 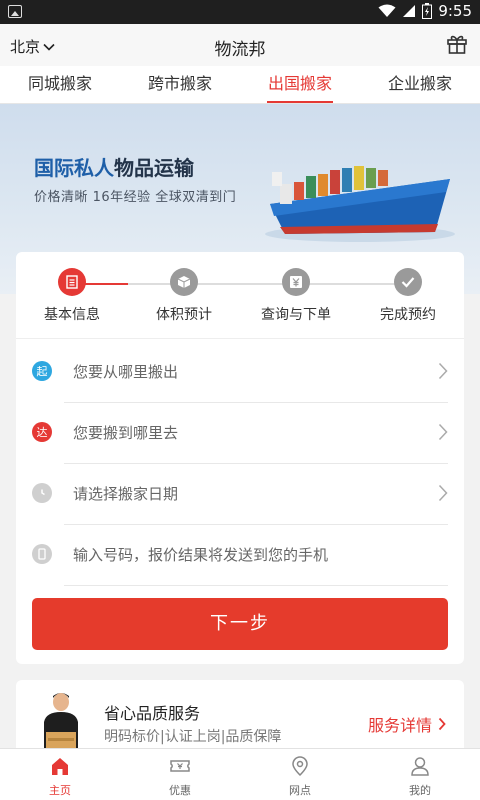 I want to click on next-step-button: 下一步, so click(x=240, y=624).